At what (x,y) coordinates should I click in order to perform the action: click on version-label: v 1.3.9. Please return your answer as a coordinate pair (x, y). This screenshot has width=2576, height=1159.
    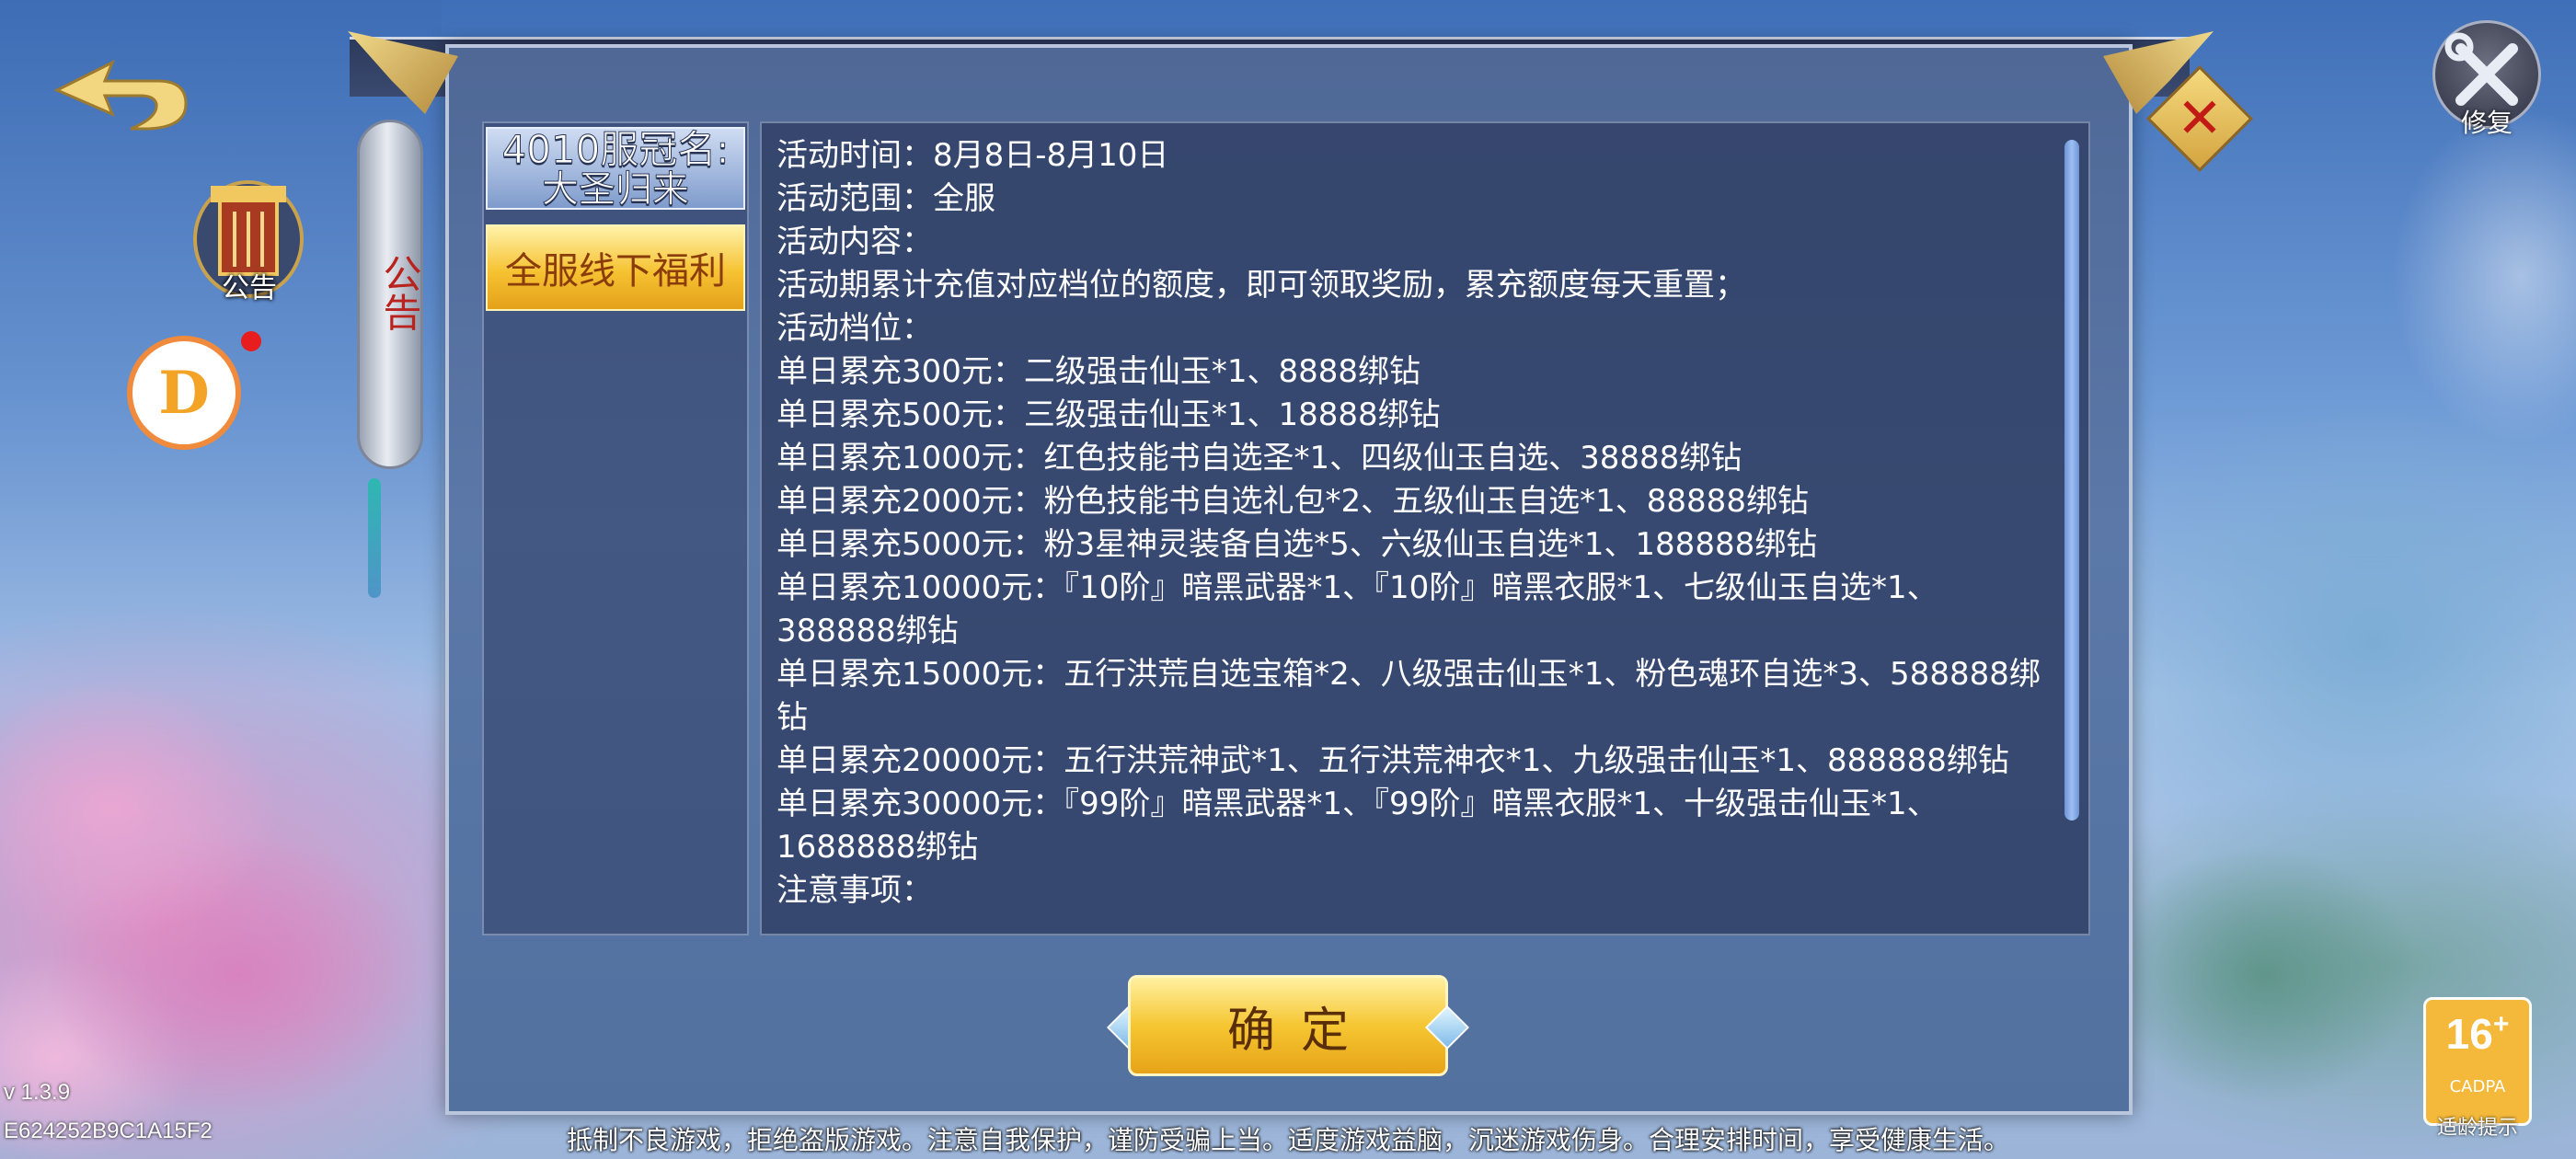
    Looking at the image, I should click on (37, 1092).